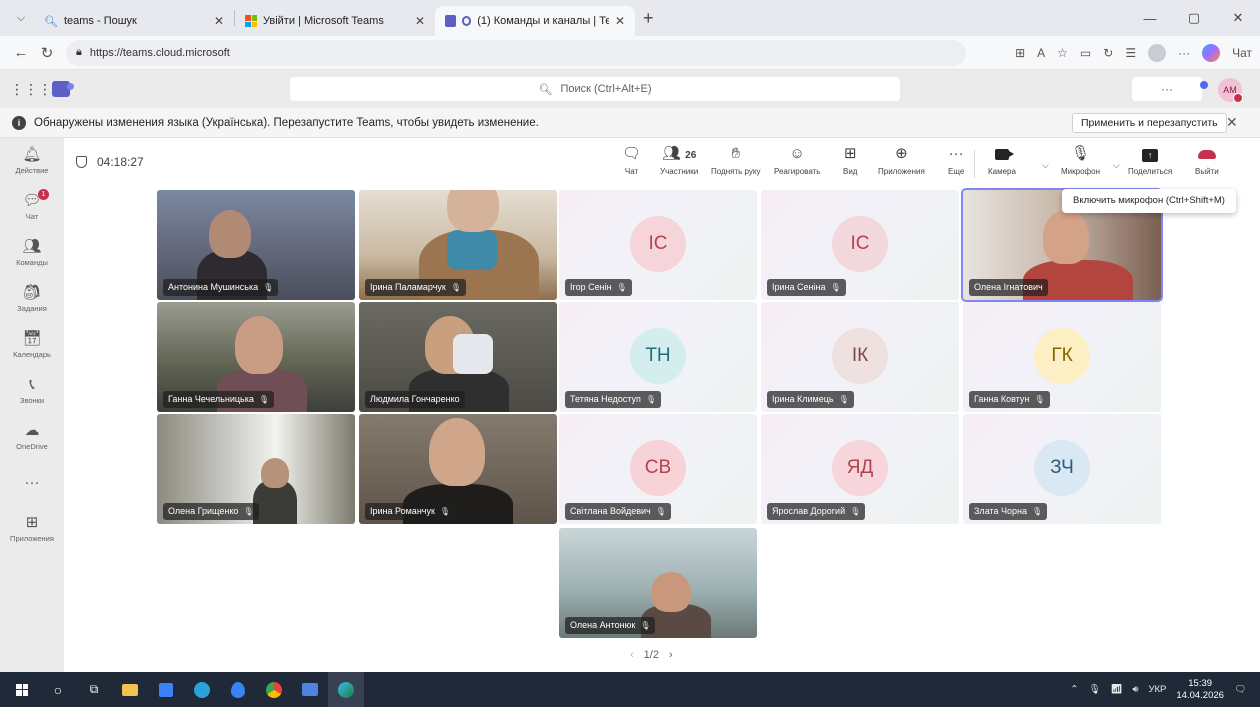 The width and height of the screenshot is (1260, 707). I want to click on react-button: ☺ Реагировать, so click(797, 160).